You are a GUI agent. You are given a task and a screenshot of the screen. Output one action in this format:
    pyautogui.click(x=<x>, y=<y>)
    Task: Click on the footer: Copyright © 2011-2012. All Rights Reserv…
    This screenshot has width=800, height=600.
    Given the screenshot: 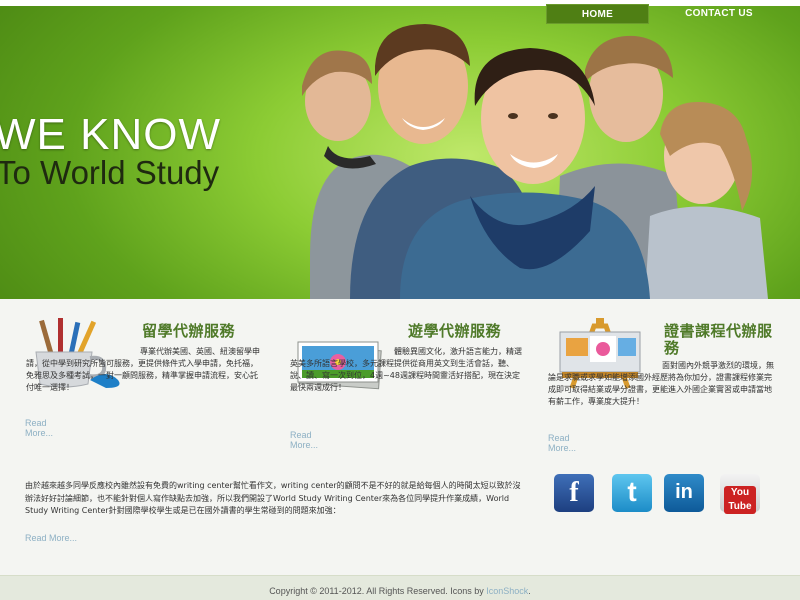 What is the action you would take?
    pyautogui.click(x=400, y=587)
    